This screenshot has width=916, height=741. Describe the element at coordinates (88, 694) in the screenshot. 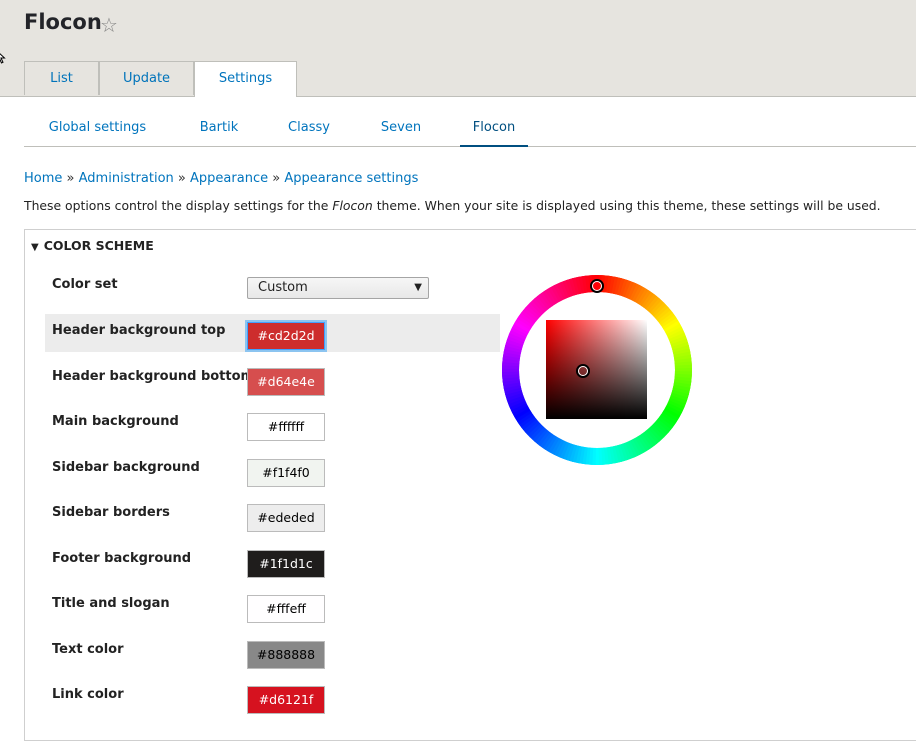

I see `link-color-label: Link color` at that location.